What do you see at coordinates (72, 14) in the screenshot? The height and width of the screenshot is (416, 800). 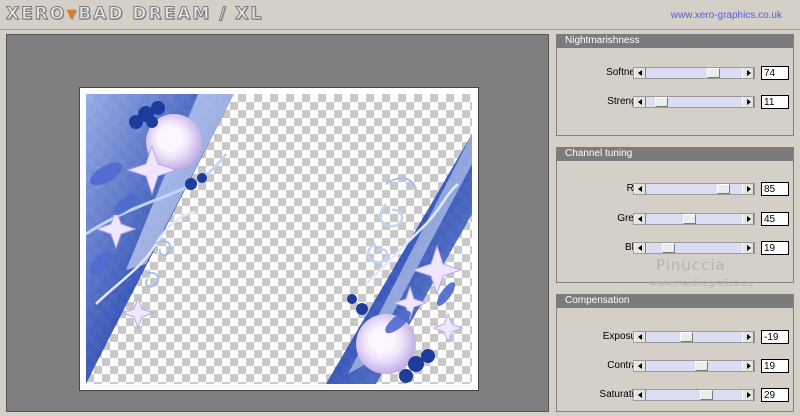 I see `logo-triangle-icon: ▼` at bounding box center [72, 14].